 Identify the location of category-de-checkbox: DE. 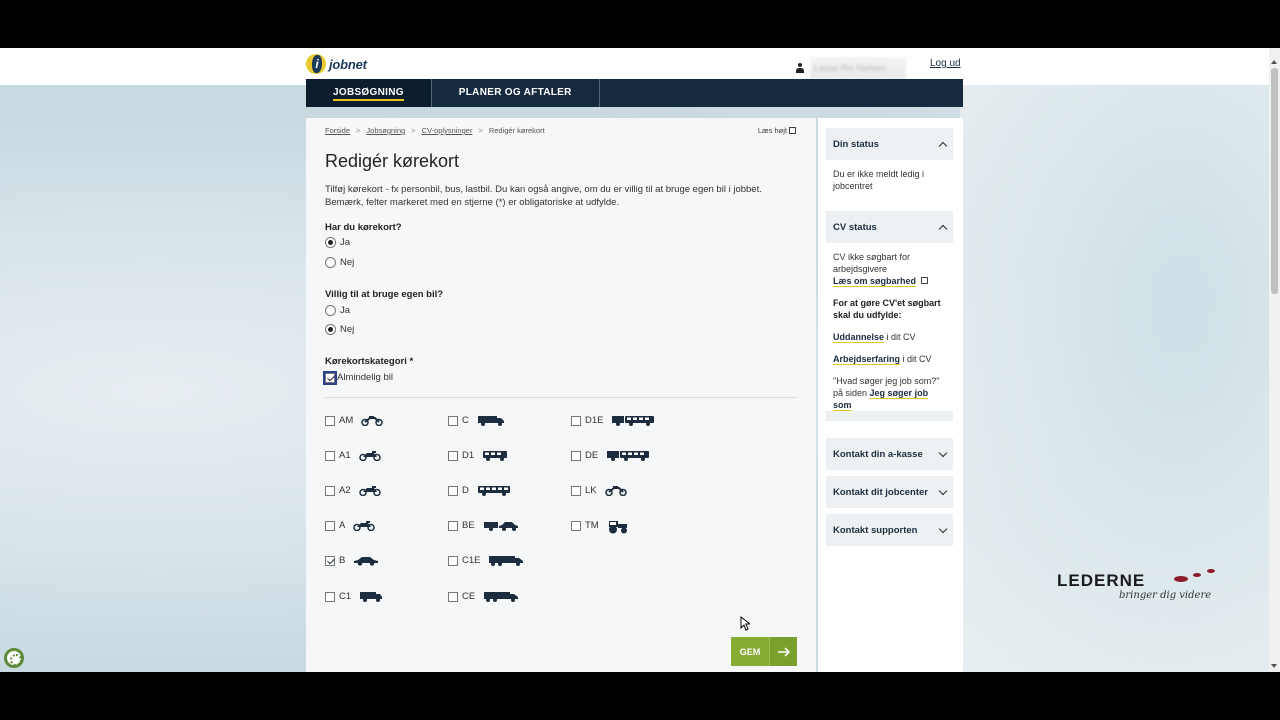
(610, 455).